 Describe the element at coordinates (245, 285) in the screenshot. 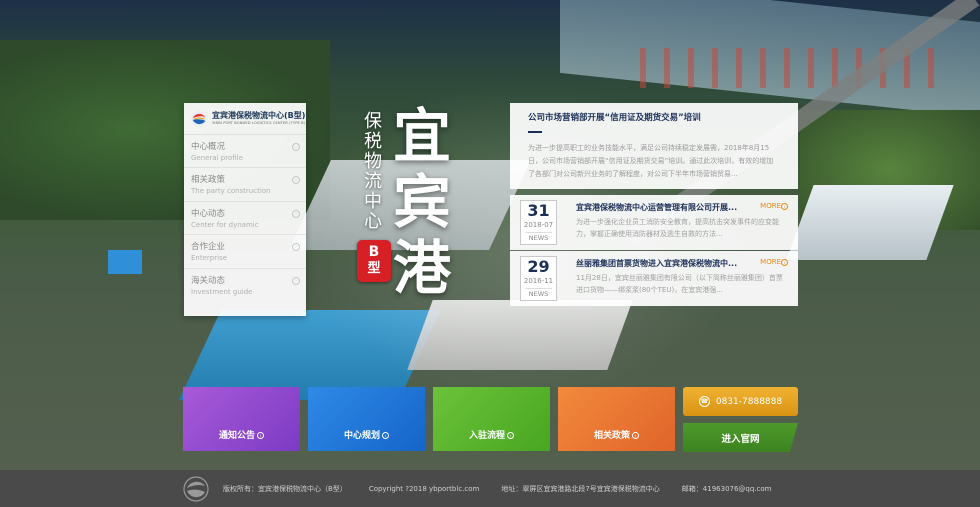

I see `sidebar-item-customs: 海关动态 Investment guide ›` at that location.